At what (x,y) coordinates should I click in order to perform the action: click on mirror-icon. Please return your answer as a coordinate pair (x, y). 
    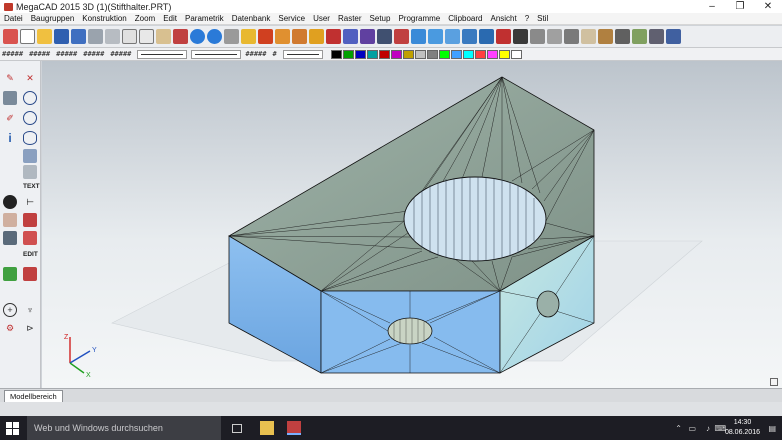
    Looking at the image, I should click on (299, 36).